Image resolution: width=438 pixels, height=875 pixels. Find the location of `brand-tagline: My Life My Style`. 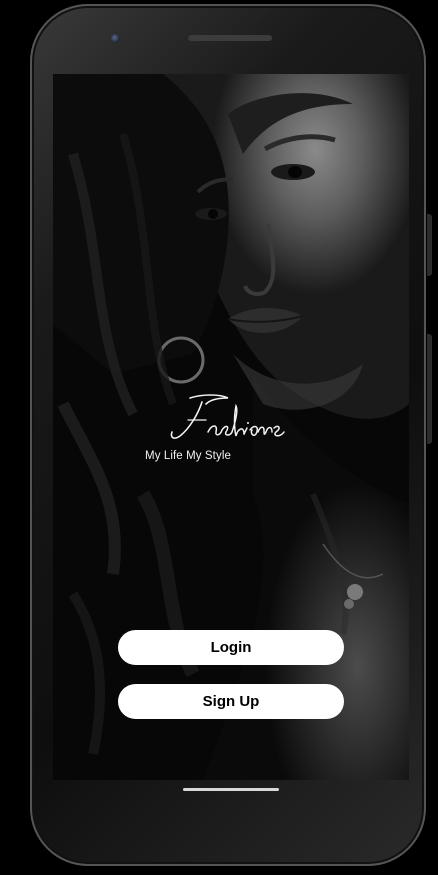

brand-tagline: My Life My Style is located at coordinates (188, 456).